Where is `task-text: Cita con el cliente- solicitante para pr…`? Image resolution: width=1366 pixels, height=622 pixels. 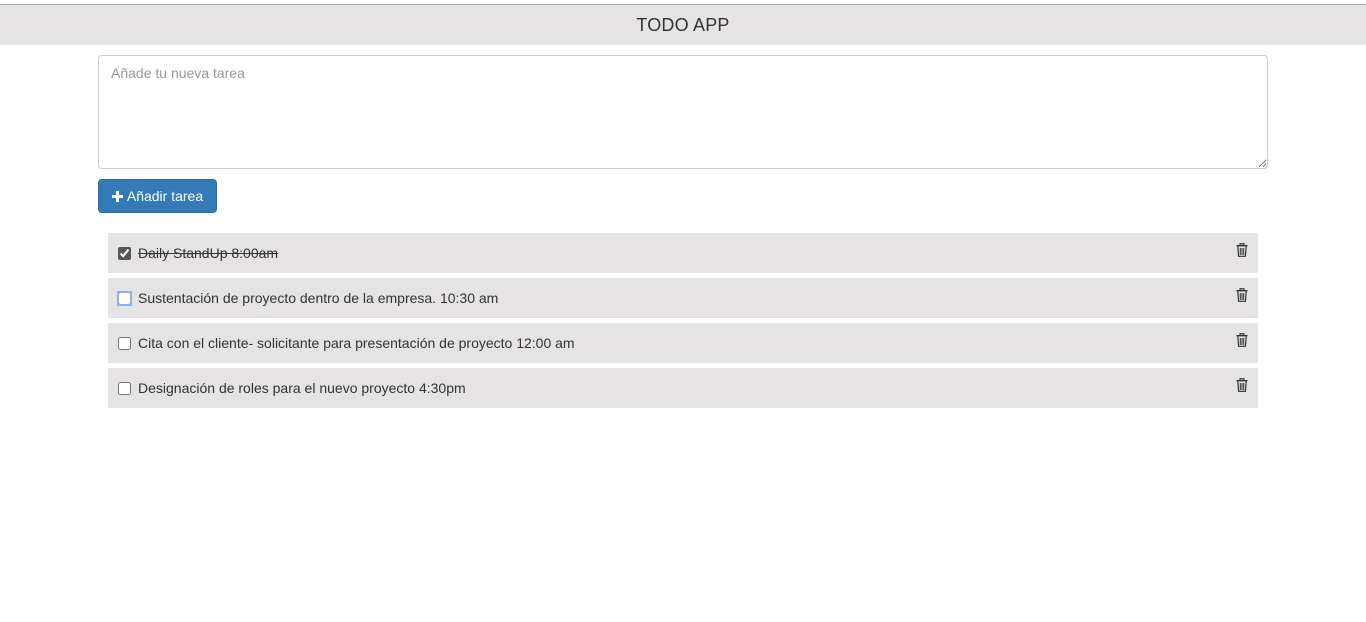
task-text: Cita con el cliente- solicitante para pr… is located at coordinates (356, 343).